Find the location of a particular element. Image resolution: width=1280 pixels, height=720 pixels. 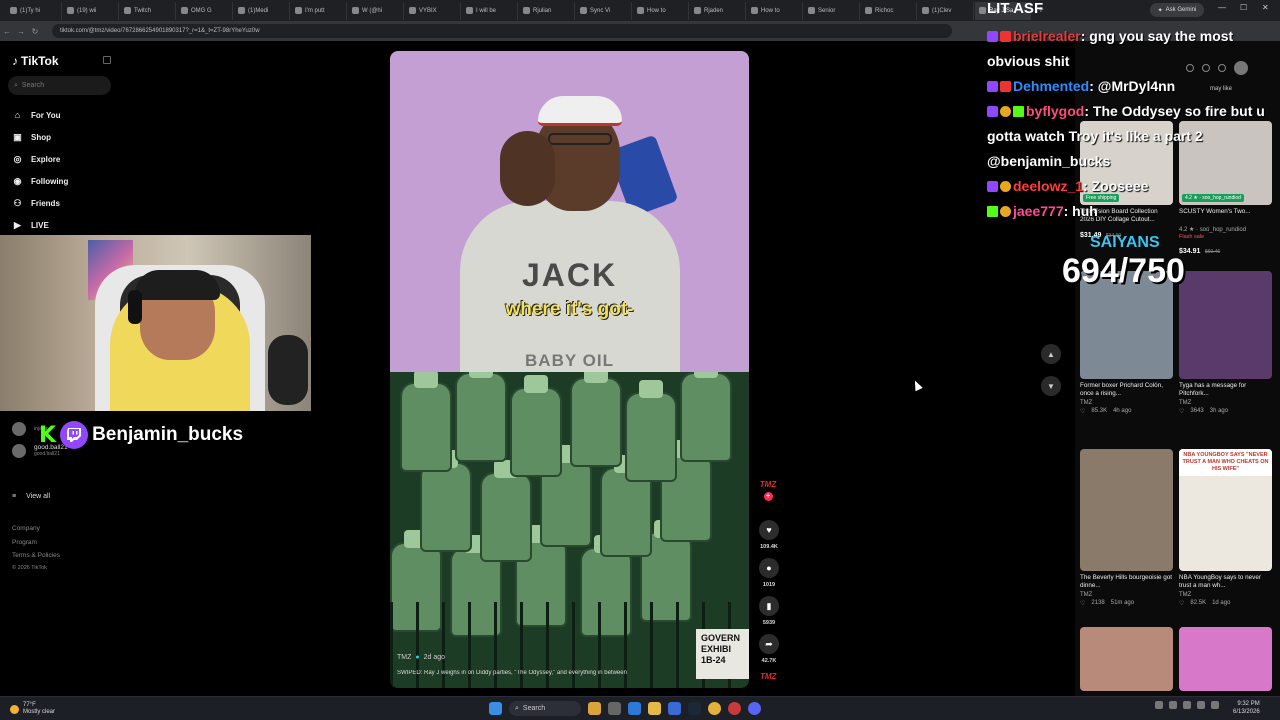

webcam-overlay is located at coordinates (155, 323).